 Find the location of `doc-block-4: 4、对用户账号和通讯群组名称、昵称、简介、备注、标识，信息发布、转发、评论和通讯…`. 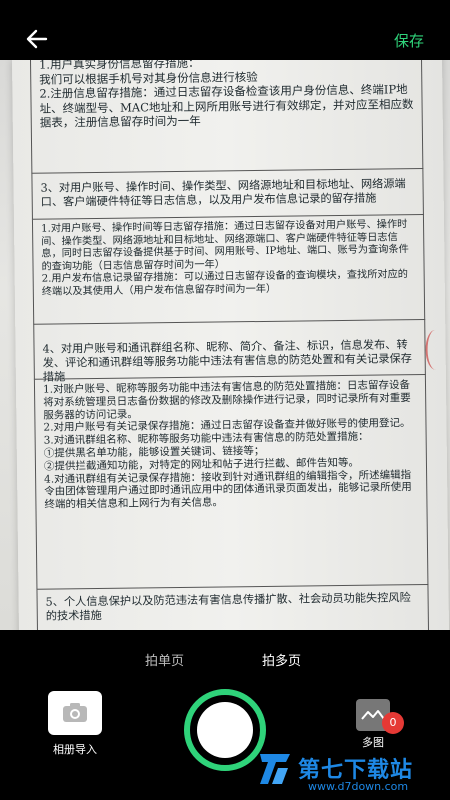

doc-block-4: 4、对用户账号和通讯群组名称、昵称、简介、备注、标识，信息发布、转发、评论和通讯… is located at coordinates (229, 351).